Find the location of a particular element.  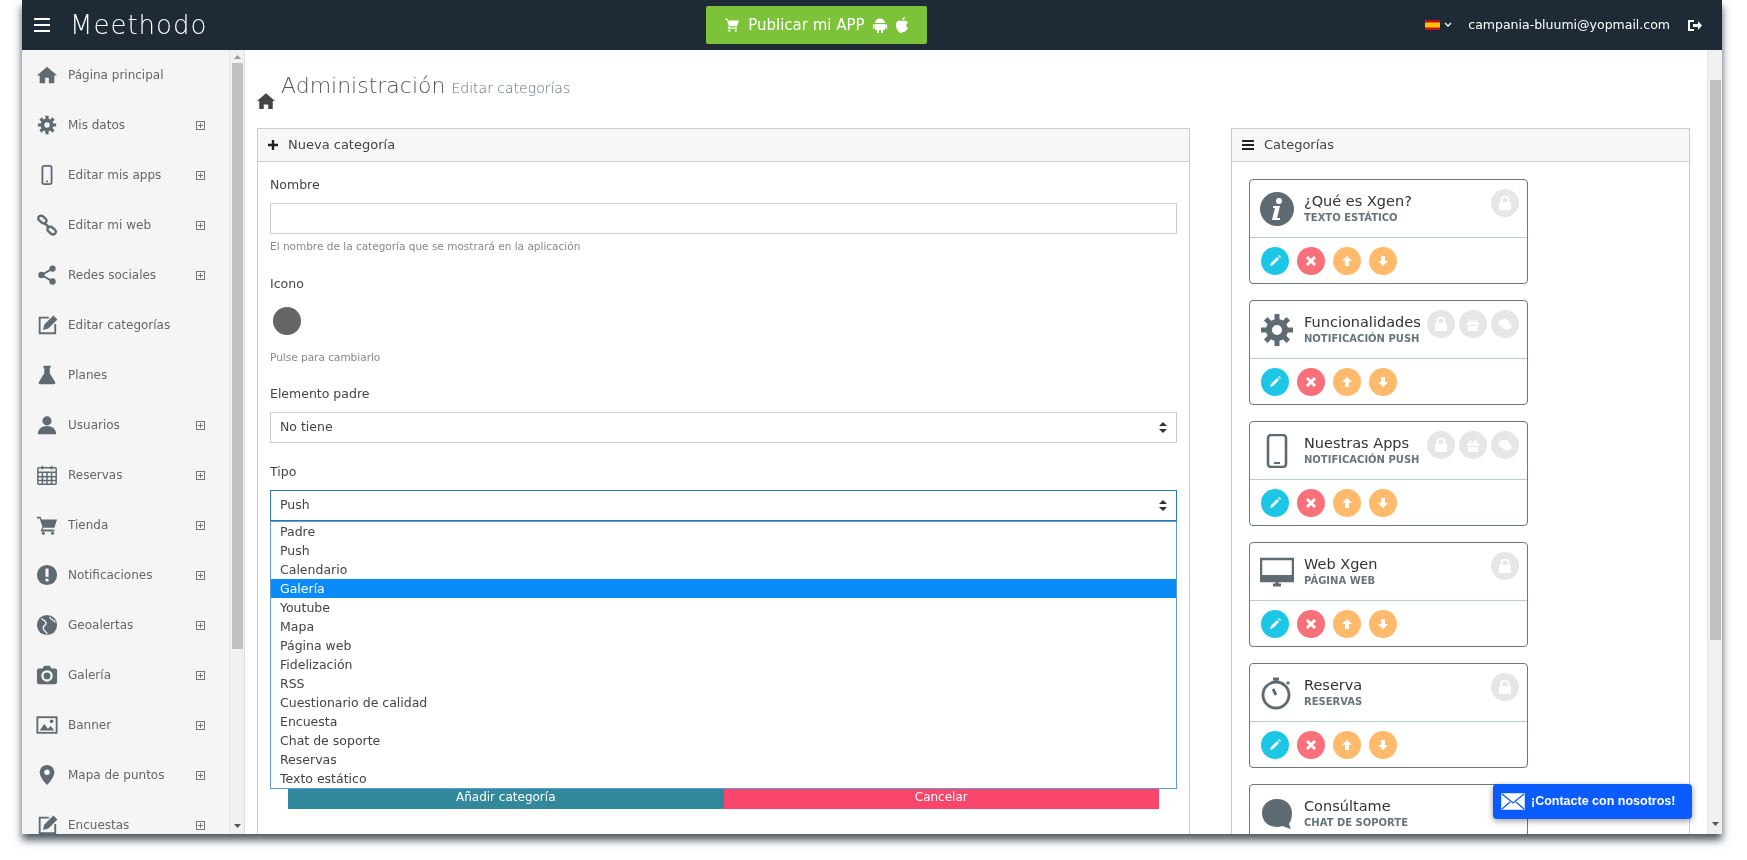

dropdown-option: Página web is located at coordinates (723, 645).